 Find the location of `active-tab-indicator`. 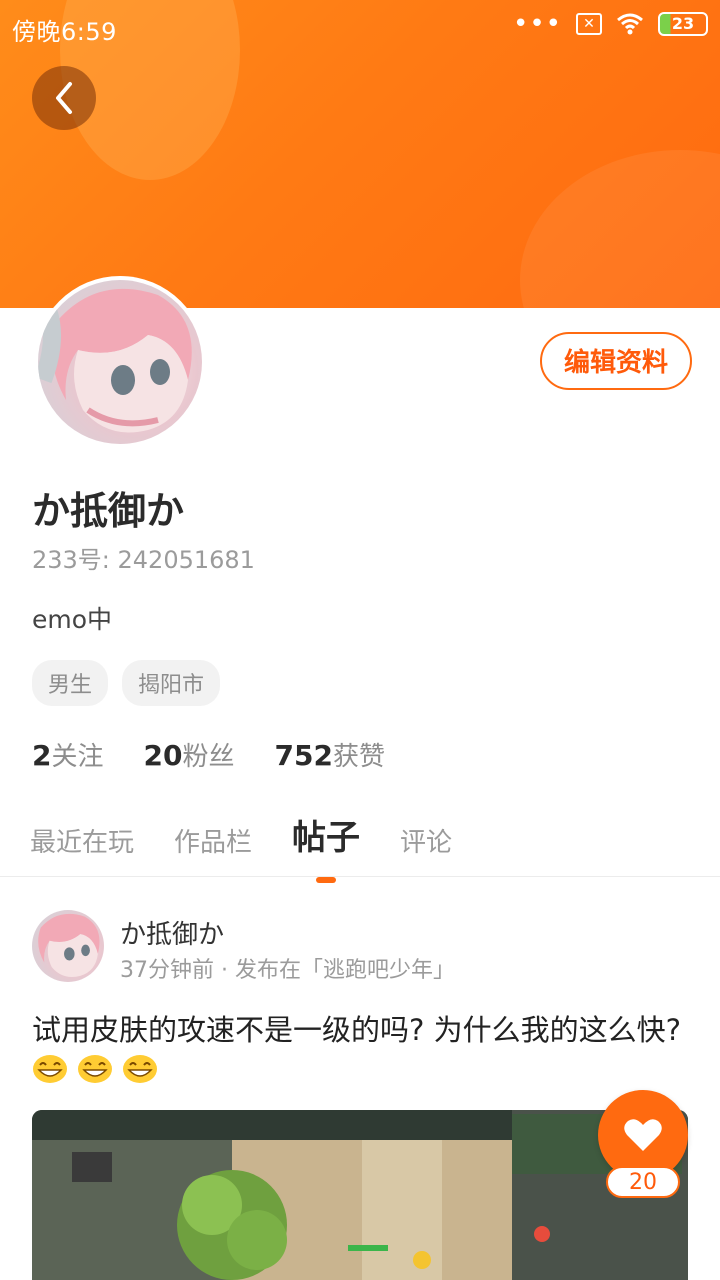

active-tab-indicator is located at coordinates (326, 880).